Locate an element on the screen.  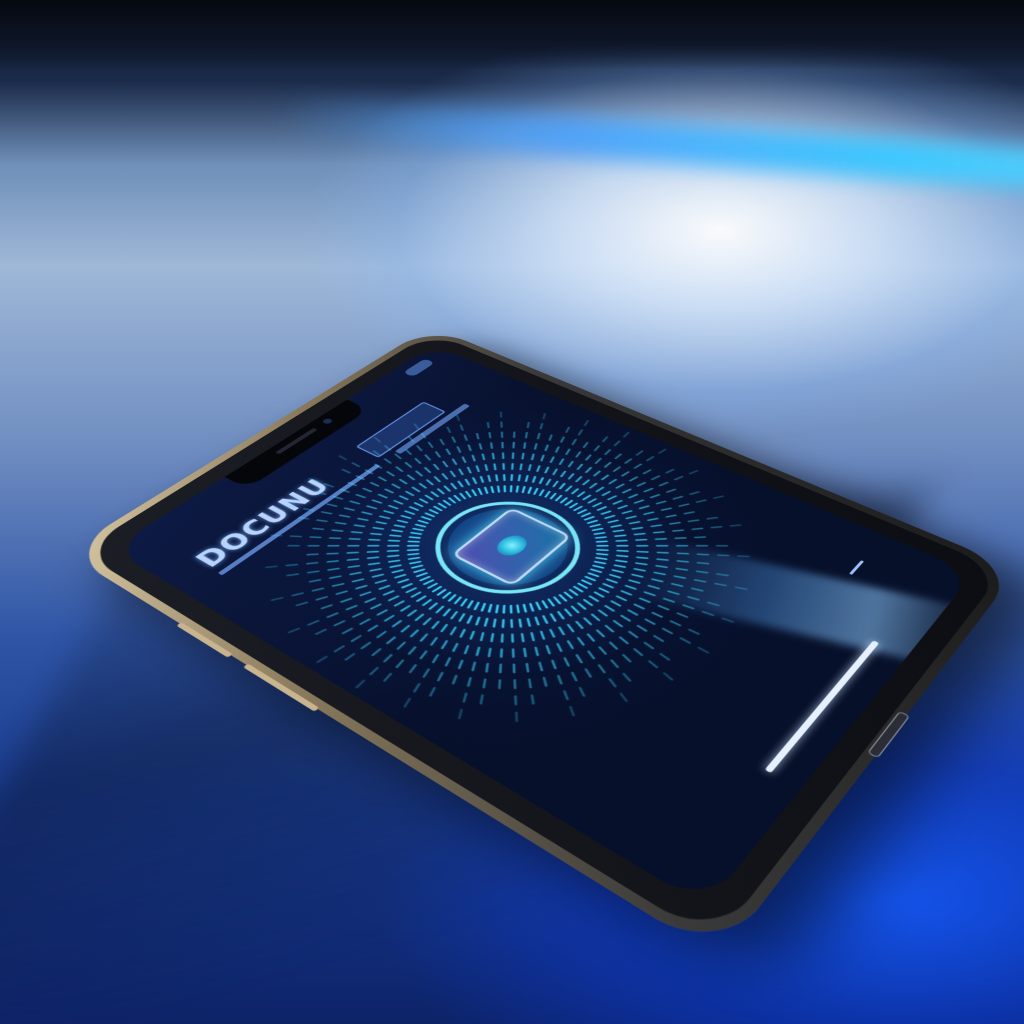
home-indicator is located at coordinates (822, 706).